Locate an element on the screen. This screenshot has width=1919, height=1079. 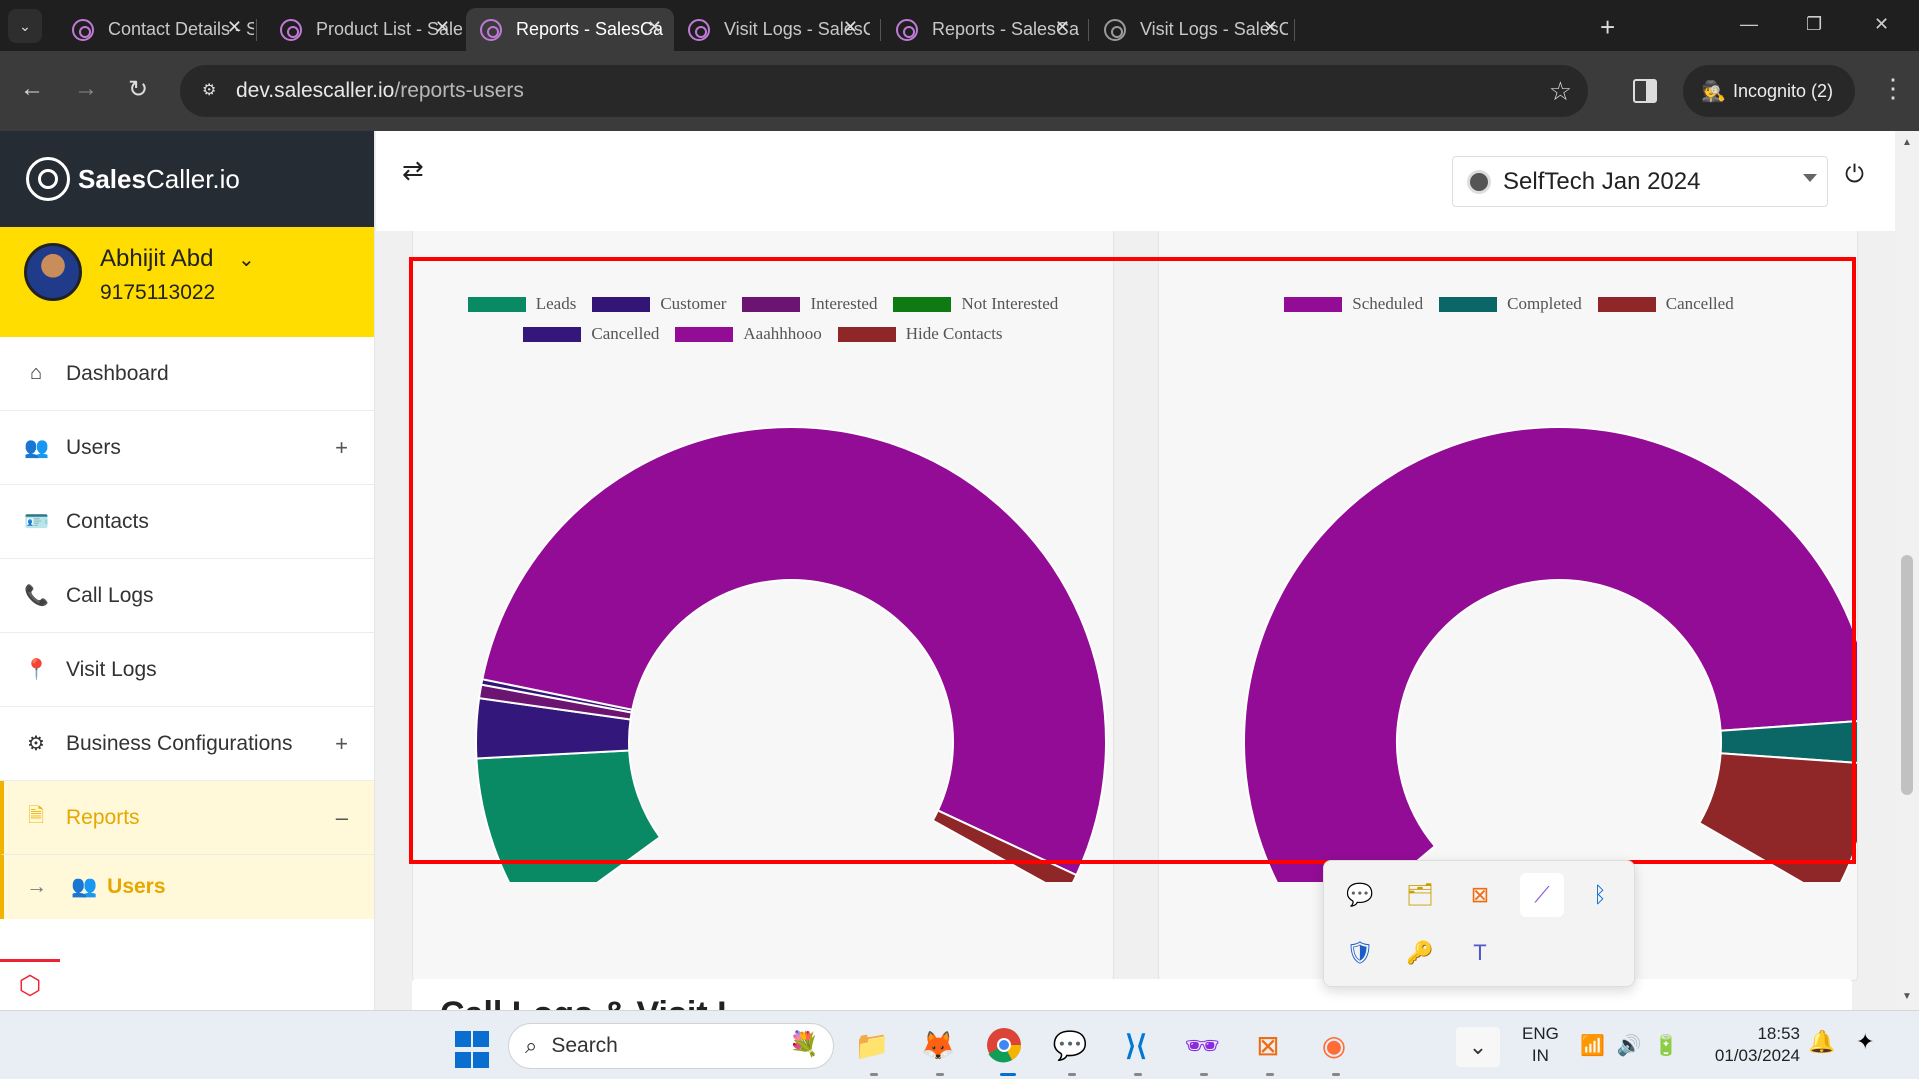
page-scrollbar: ▲ ▼ is located at coordinates (1907, 570).